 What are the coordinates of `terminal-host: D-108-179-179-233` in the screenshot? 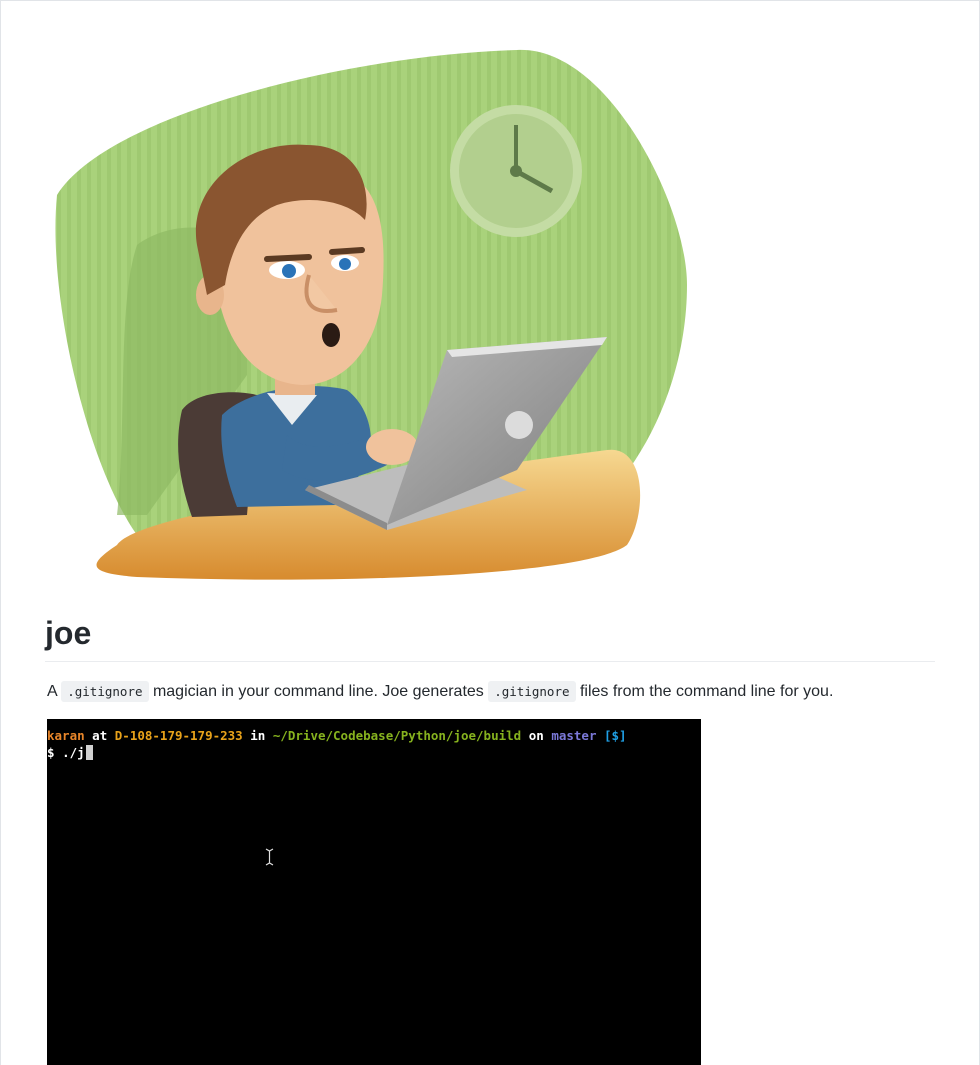 It's located at (178, 735).